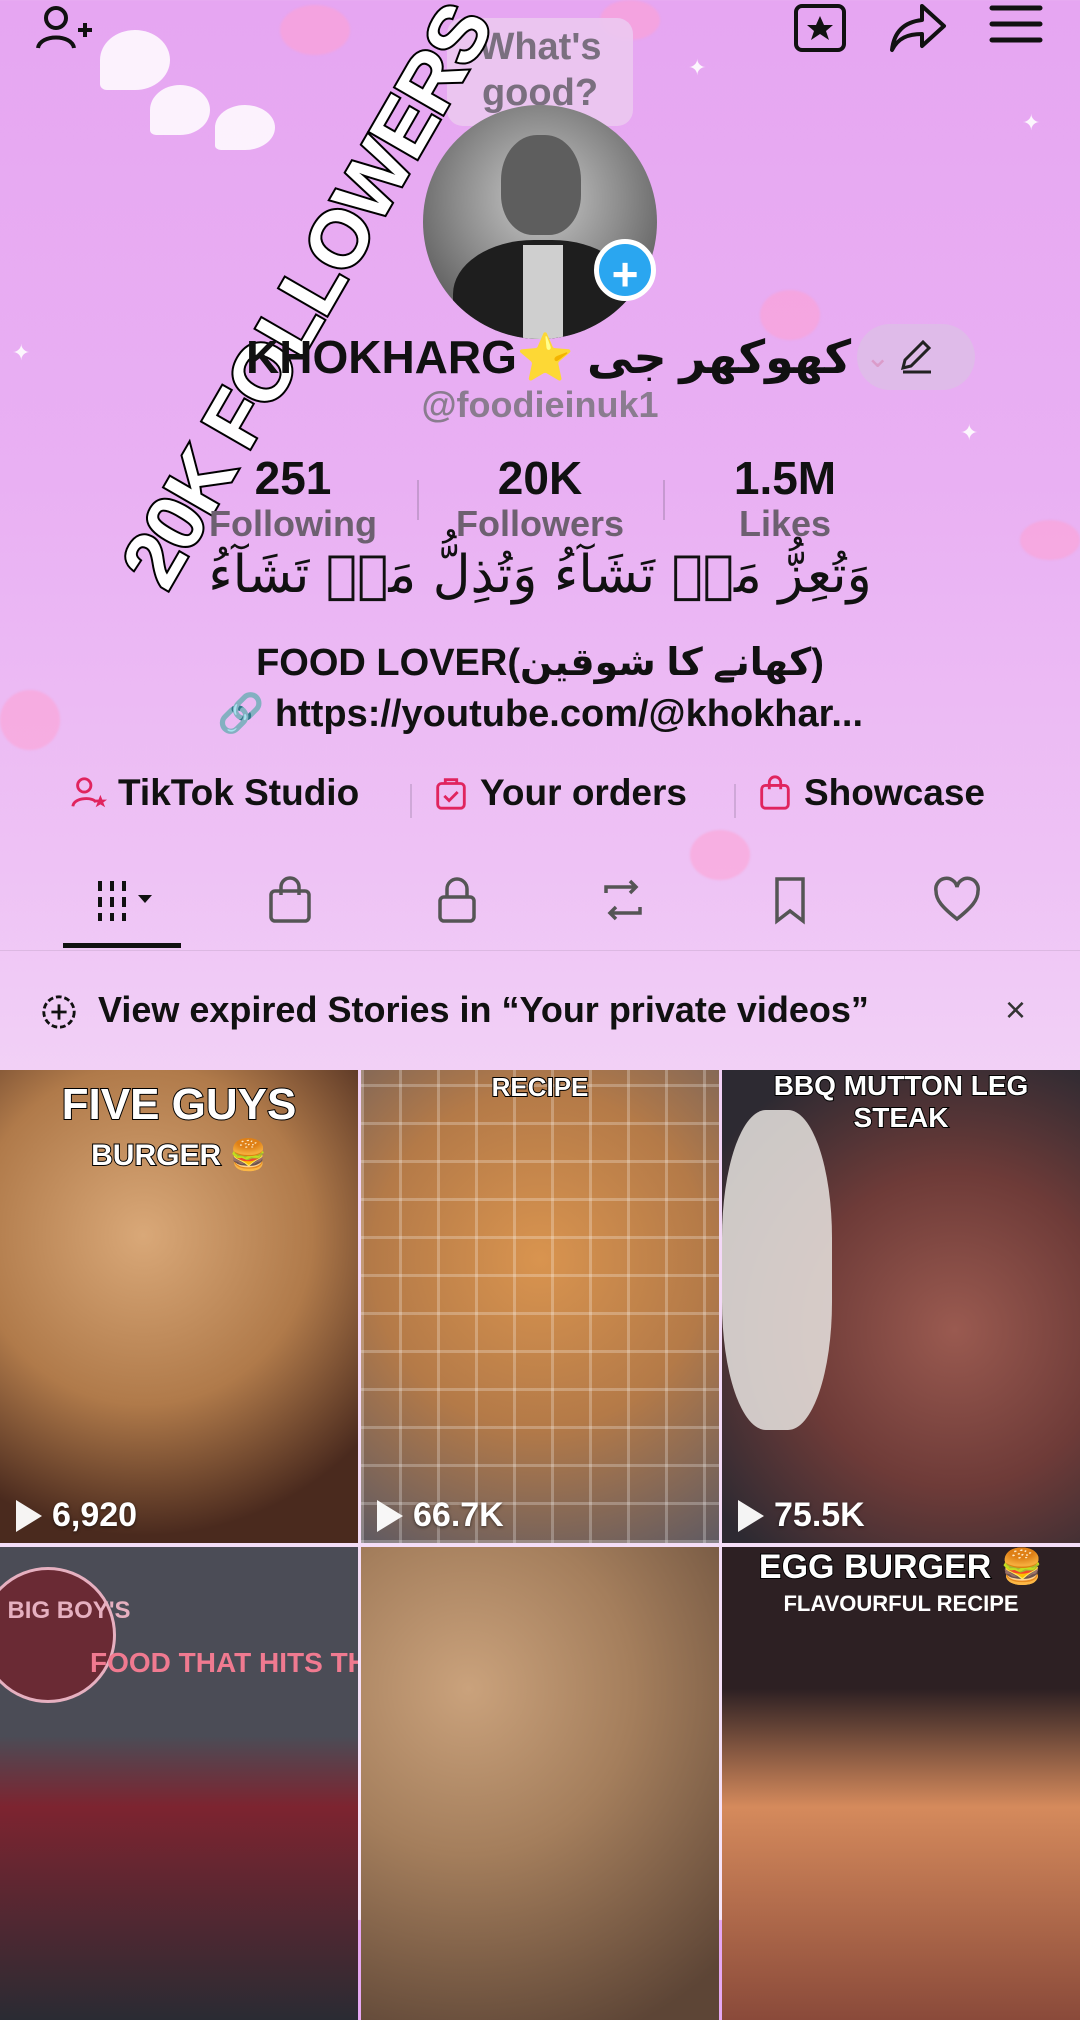  What do you see at coordinates (540, 663) in the screenshot?
I see `bio-text: FOOD LOVER(کھانے کا شوقین)` at bounding box center [540, 663].